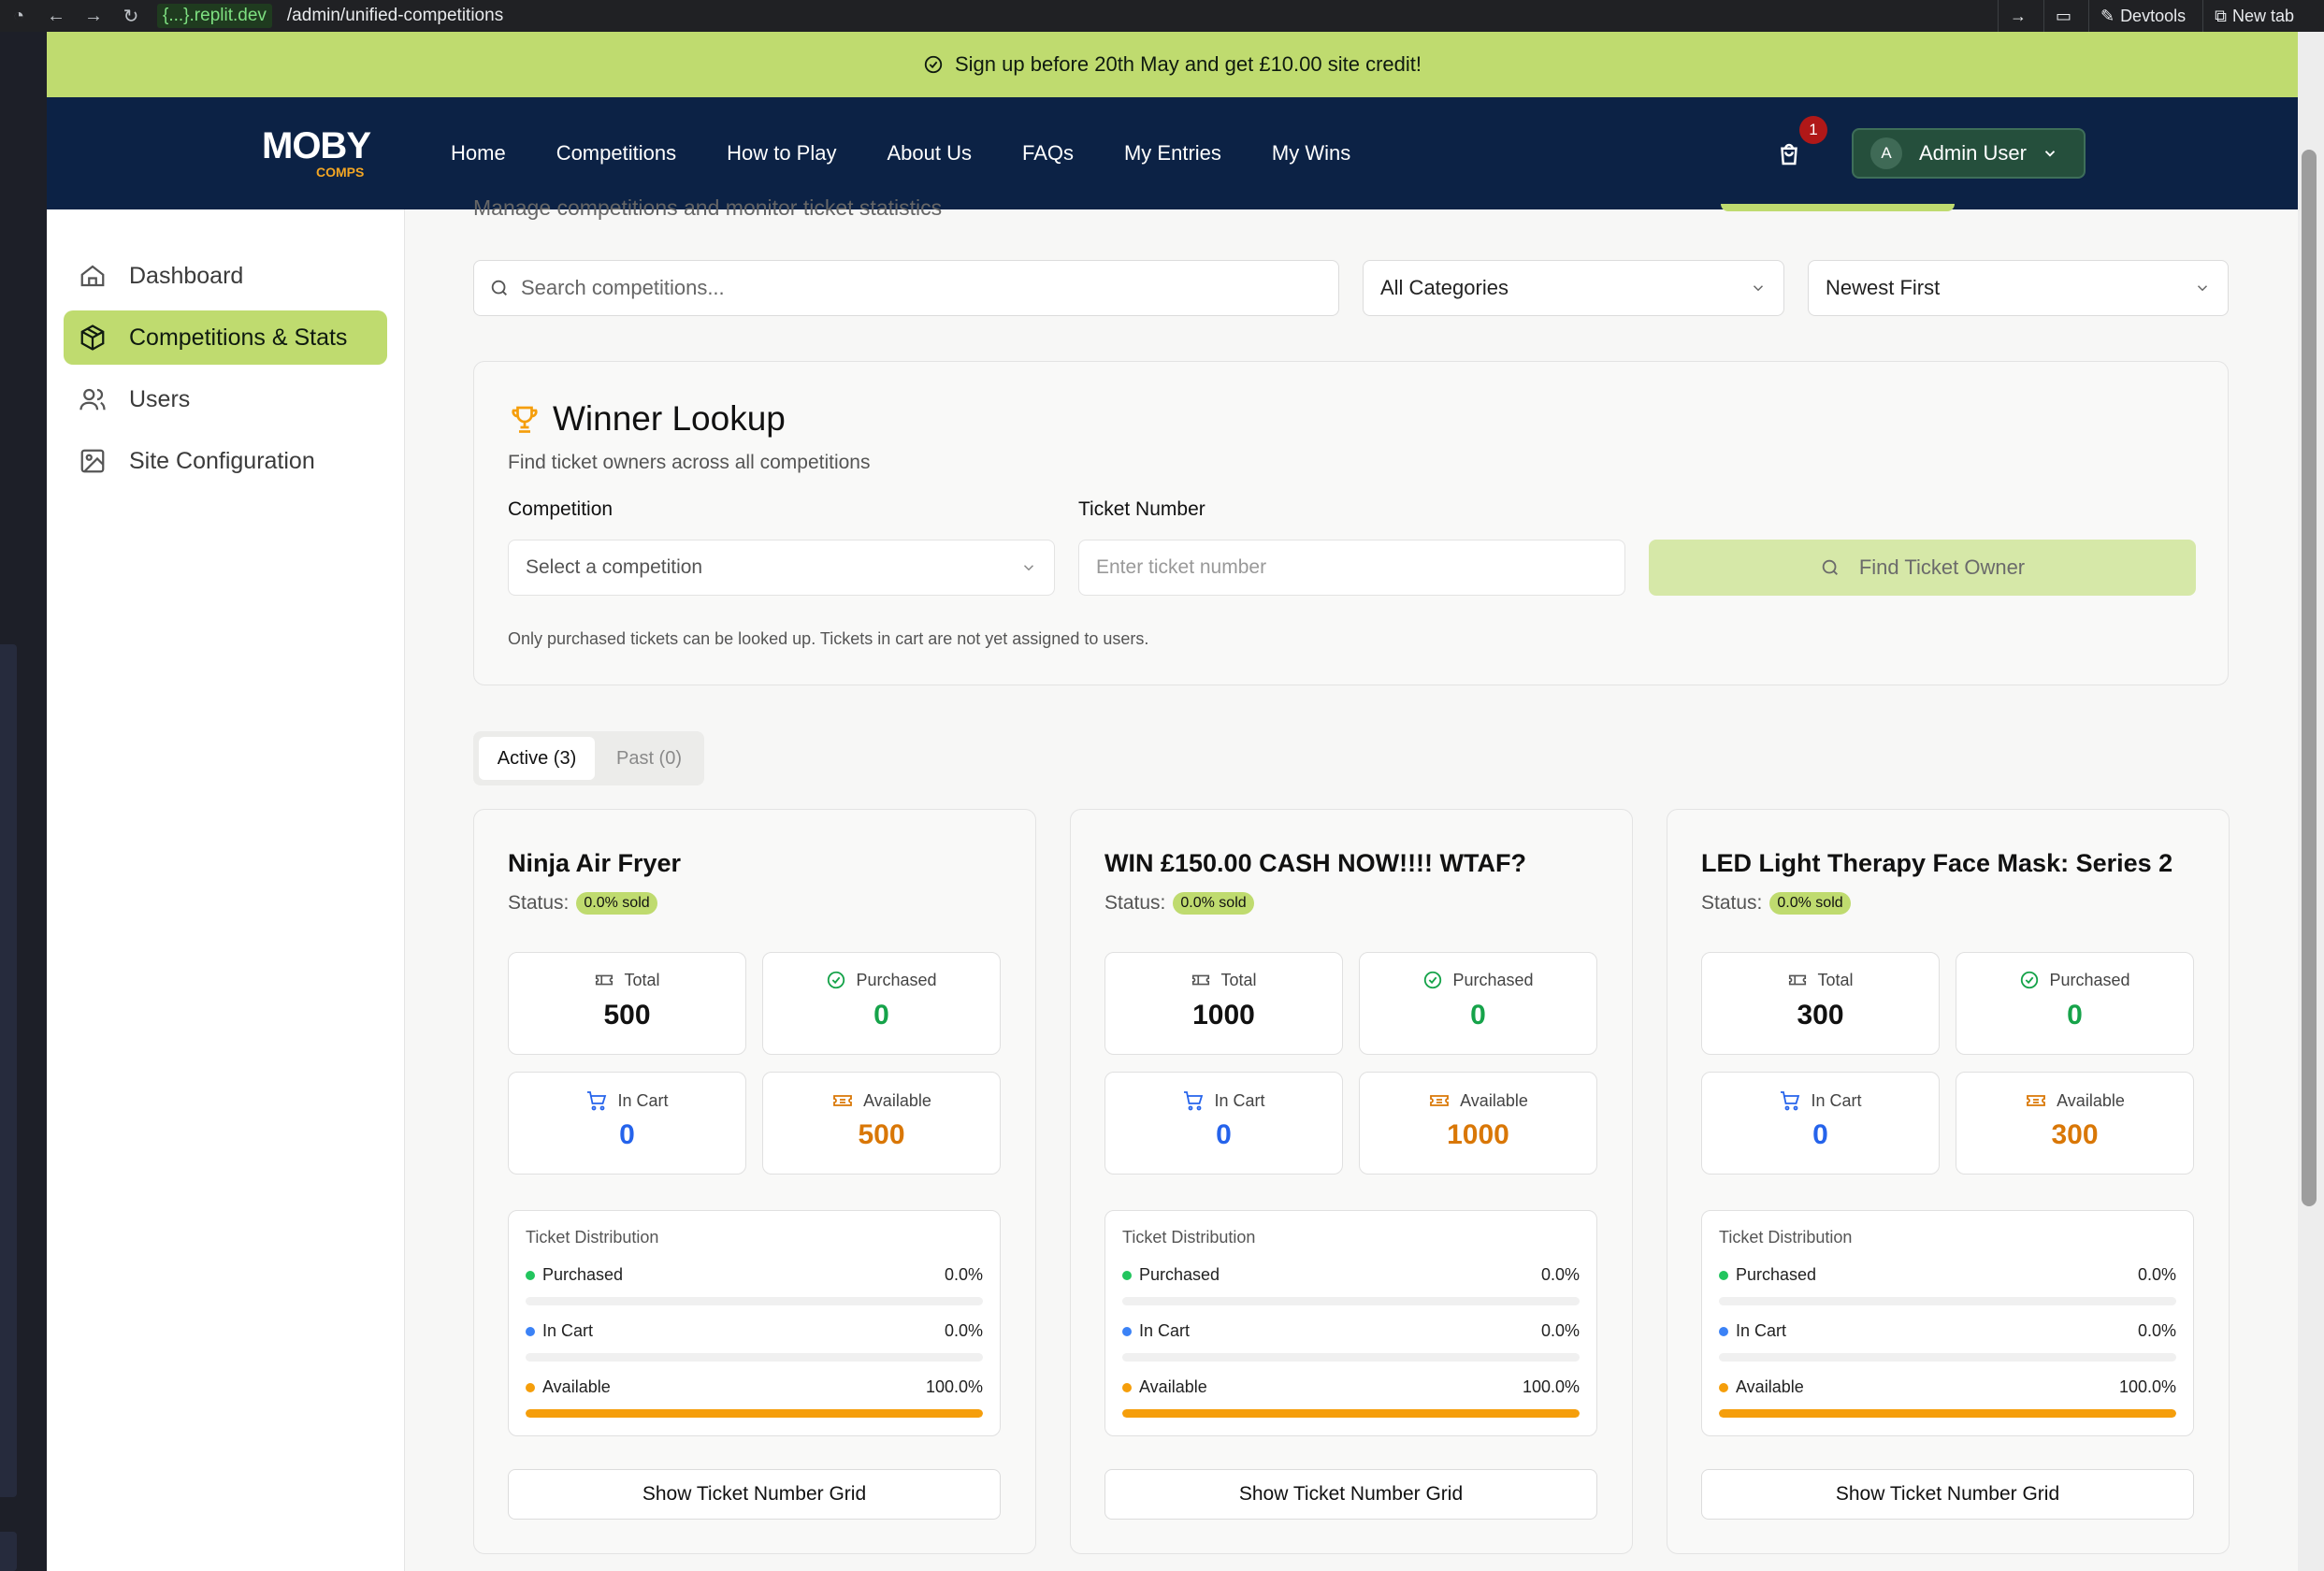 Image resolution: width=2324 pixels, height=1571 pixels. Describe the element at coordinates (1937, 863) in the screenshot. I see `competition-title: LED Light Therapy Face Mask: Series 2` at that location.